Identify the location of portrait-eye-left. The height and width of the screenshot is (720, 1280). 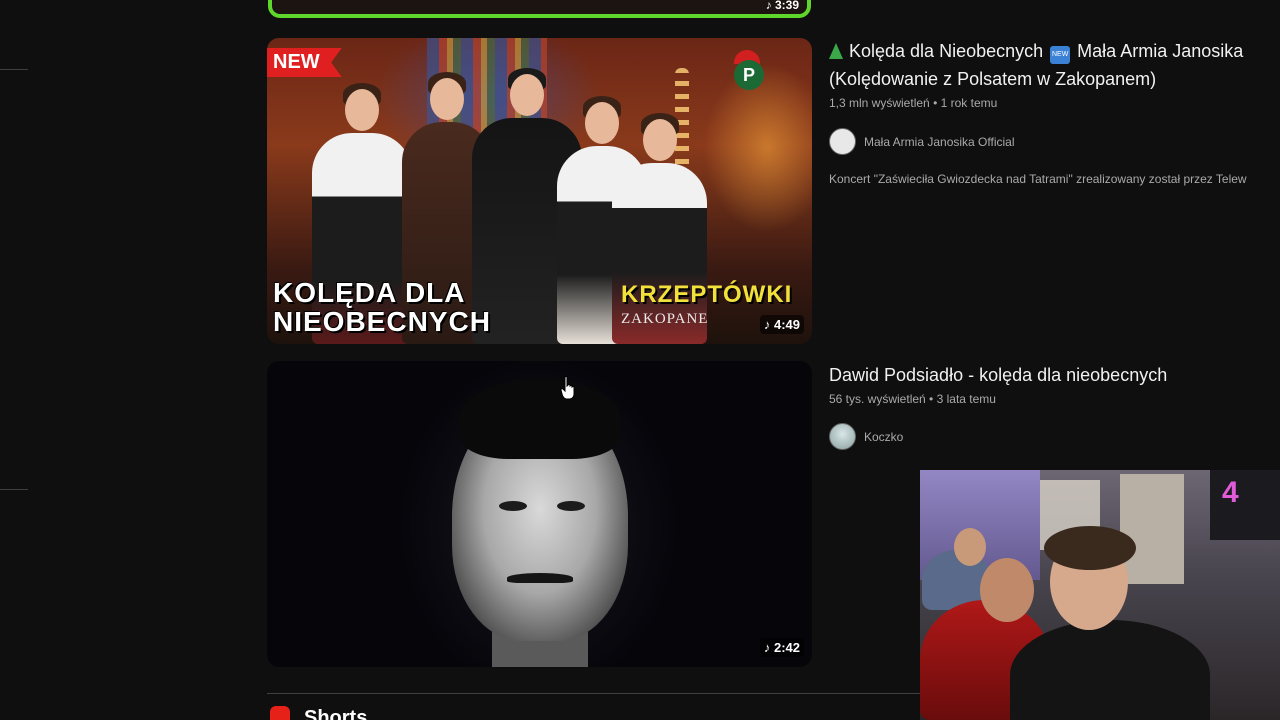
(513, 506).